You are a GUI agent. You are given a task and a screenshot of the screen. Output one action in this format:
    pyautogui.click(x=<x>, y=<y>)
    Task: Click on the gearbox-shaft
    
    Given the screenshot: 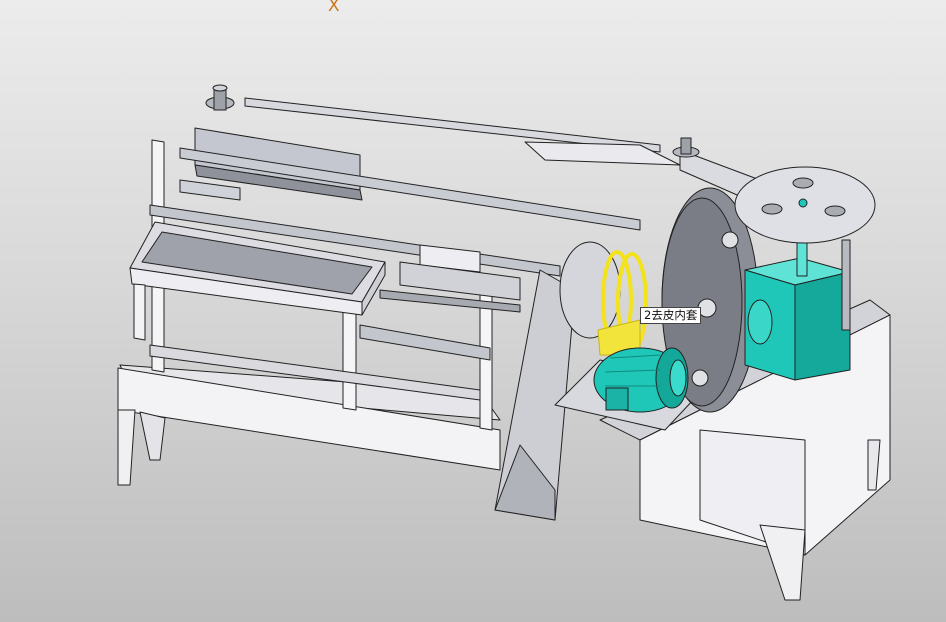 What is the action you would take?
    pyautogui.click(x=802, y=257)
    